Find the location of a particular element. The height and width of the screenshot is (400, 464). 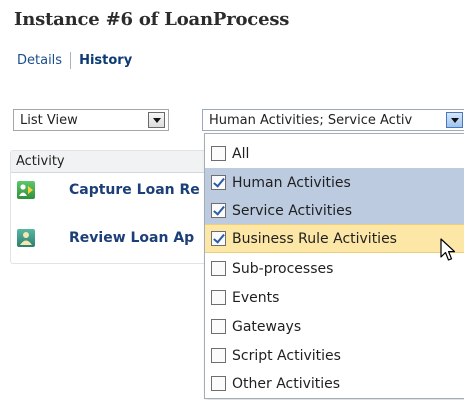

table-row: Capture Loan Re is located at coordinates (111, 191).